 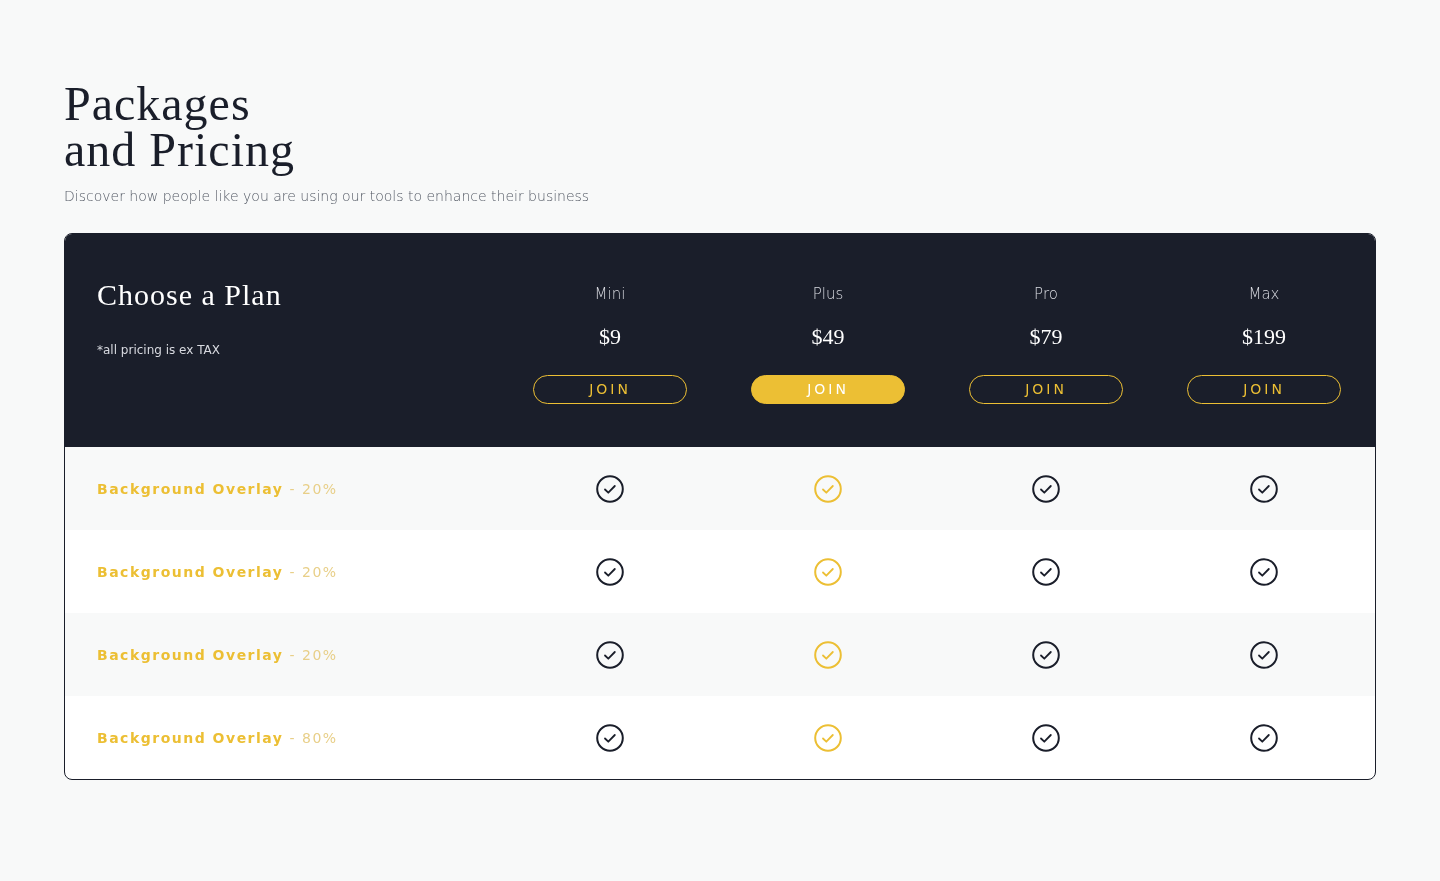 What do you see at coordinates (1264, 336) in the screenshot?
I see `plan-price: $199` at bounding box center [1264, 336].